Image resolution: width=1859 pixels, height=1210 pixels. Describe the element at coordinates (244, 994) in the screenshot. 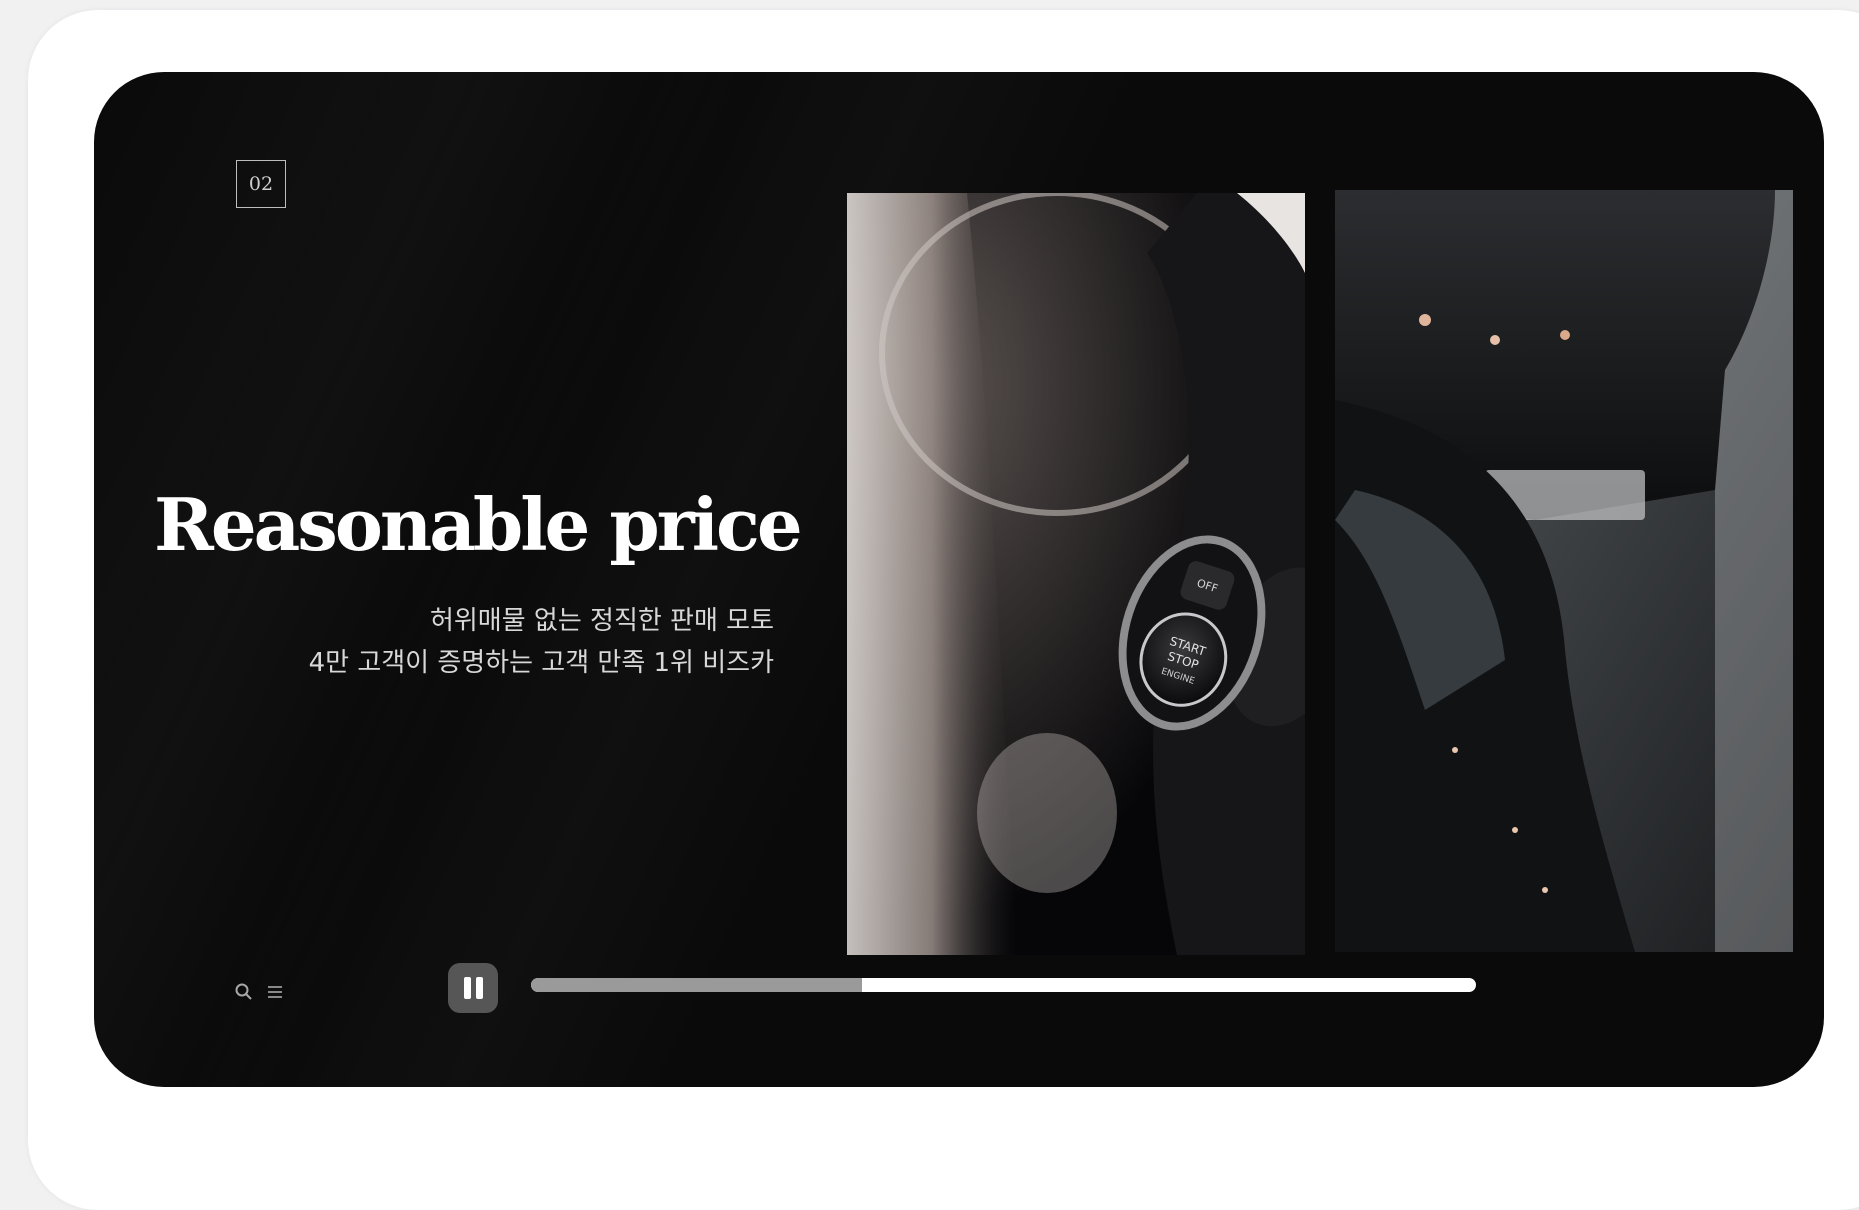

I see `search-icon` at that location.